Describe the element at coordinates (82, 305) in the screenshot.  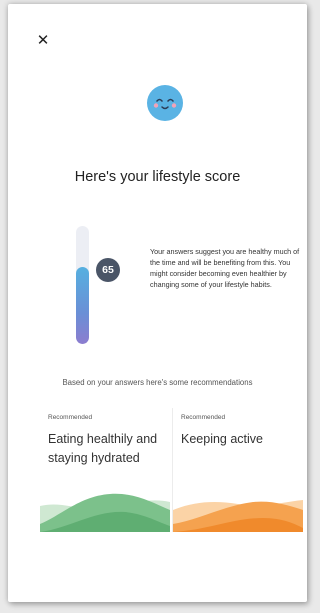
I see `score-meter-fill` at that location.